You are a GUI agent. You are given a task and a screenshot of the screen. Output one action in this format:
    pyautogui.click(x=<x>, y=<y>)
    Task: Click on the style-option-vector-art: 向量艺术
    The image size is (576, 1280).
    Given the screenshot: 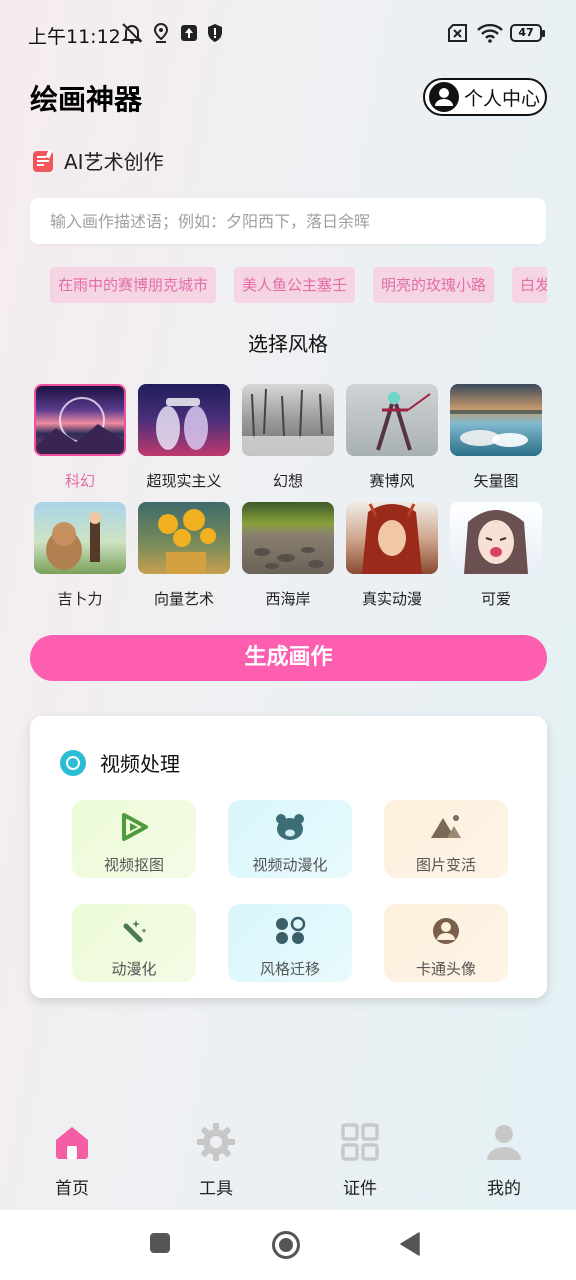 What is the action you would take?
    pyautogui.click(x=185, y=555)
    